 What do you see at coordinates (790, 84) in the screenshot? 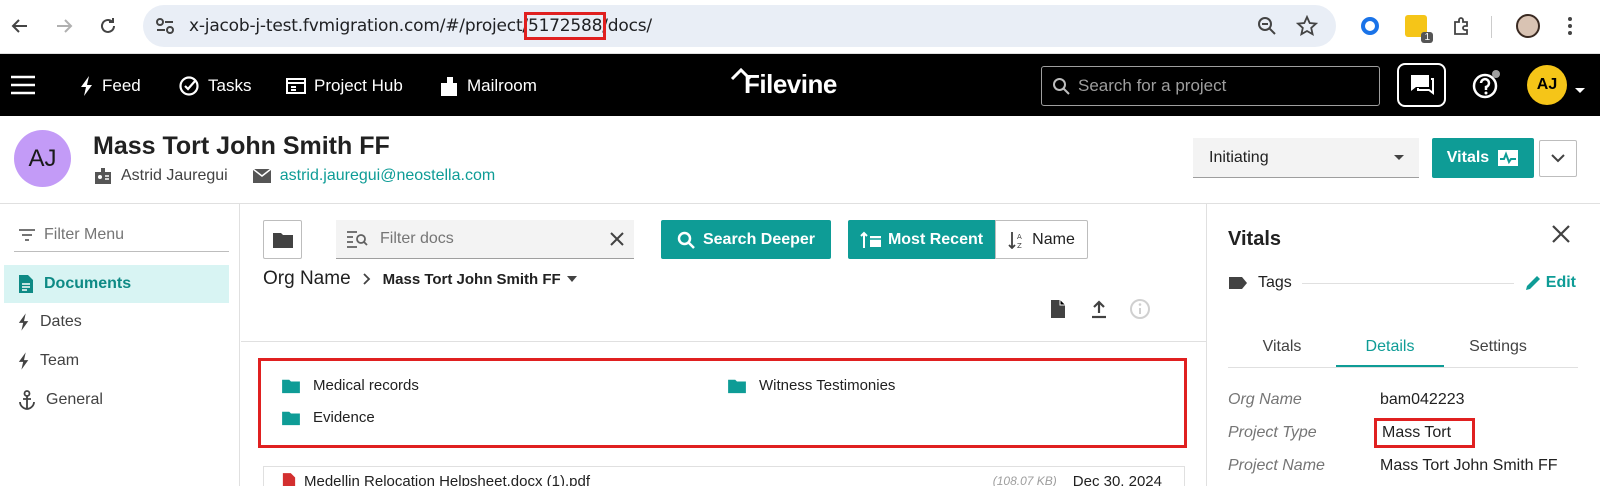
I see `brand-name: Filevine` at bounding box center [790, 84].